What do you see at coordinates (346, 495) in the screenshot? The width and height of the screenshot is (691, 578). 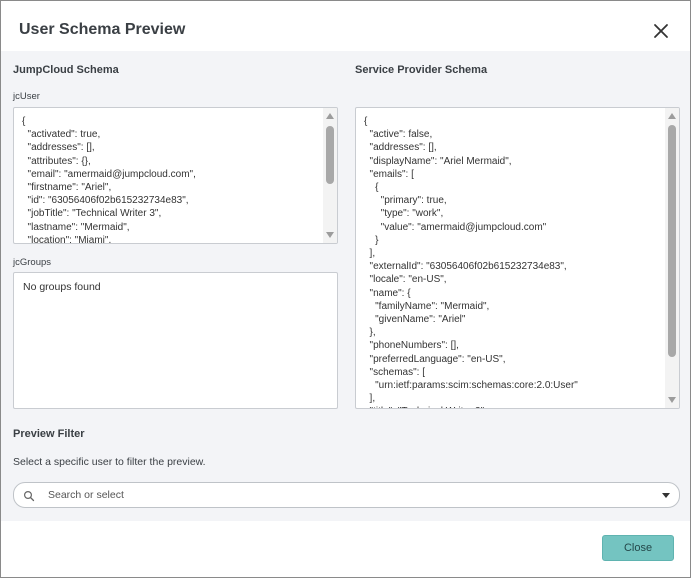 I see `user-filter-search-select: Search or select` at bounding box center [346, 495].